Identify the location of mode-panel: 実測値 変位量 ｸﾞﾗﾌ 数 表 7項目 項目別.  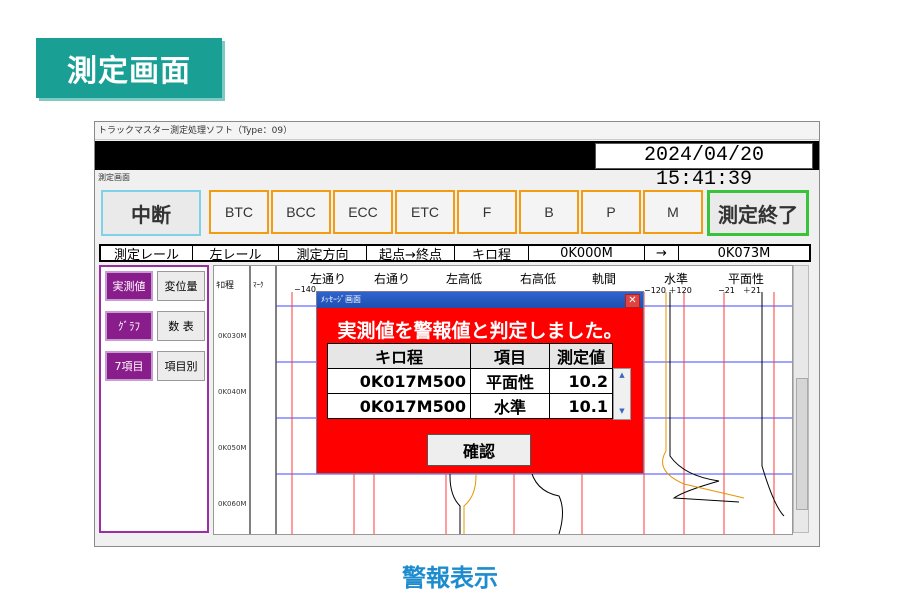
(154, 399).